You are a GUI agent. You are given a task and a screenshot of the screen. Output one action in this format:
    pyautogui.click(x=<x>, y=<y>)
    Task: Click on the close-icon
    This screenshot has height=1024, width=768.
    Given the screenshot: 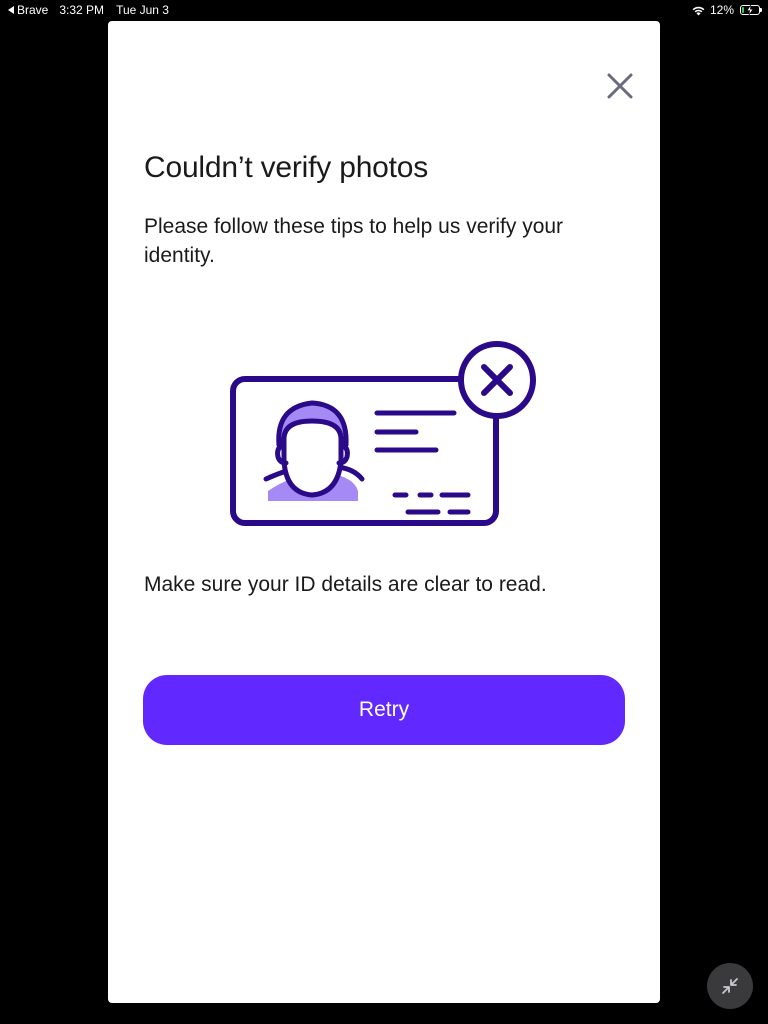 What is the action you would take?
    pyautogui.click(x=620, y=86)
    